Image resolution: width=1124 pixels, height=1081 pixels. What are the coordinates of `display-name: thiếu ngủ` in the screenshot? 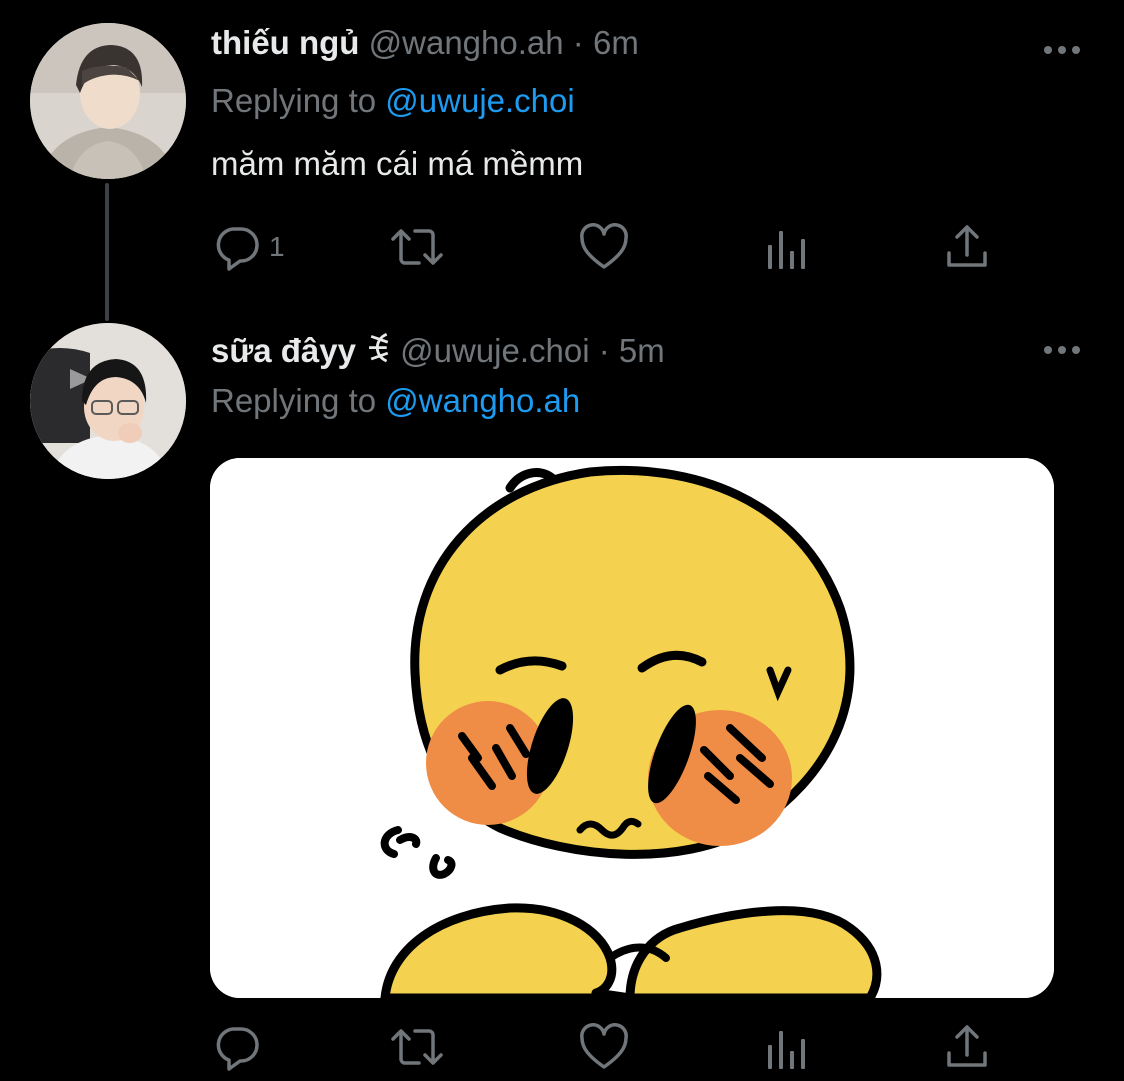 It's located at (285, 42).